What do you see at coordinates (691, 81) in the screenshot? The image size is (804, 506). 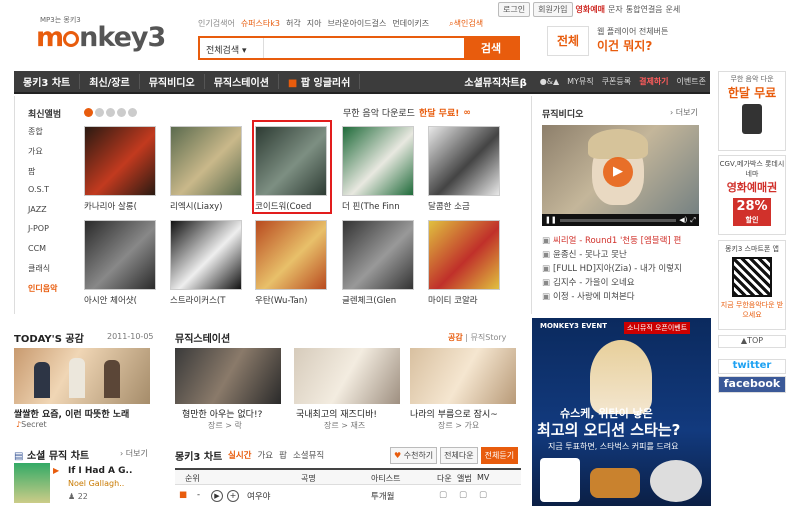 I see `nav-event-zone: 이벤트존` at bounding box center [691, 81].